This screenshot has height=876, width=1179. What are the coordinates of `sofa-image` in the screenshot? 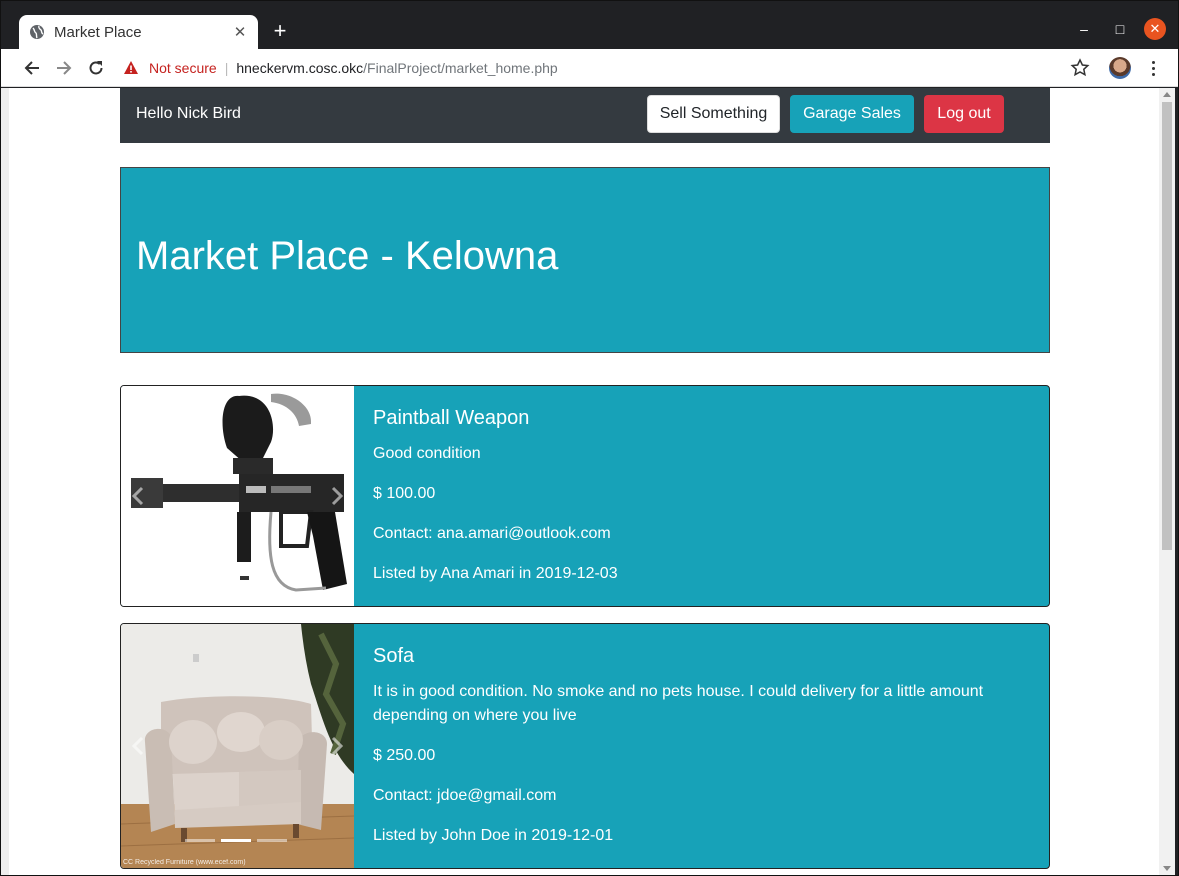 It's located at (238, 746).